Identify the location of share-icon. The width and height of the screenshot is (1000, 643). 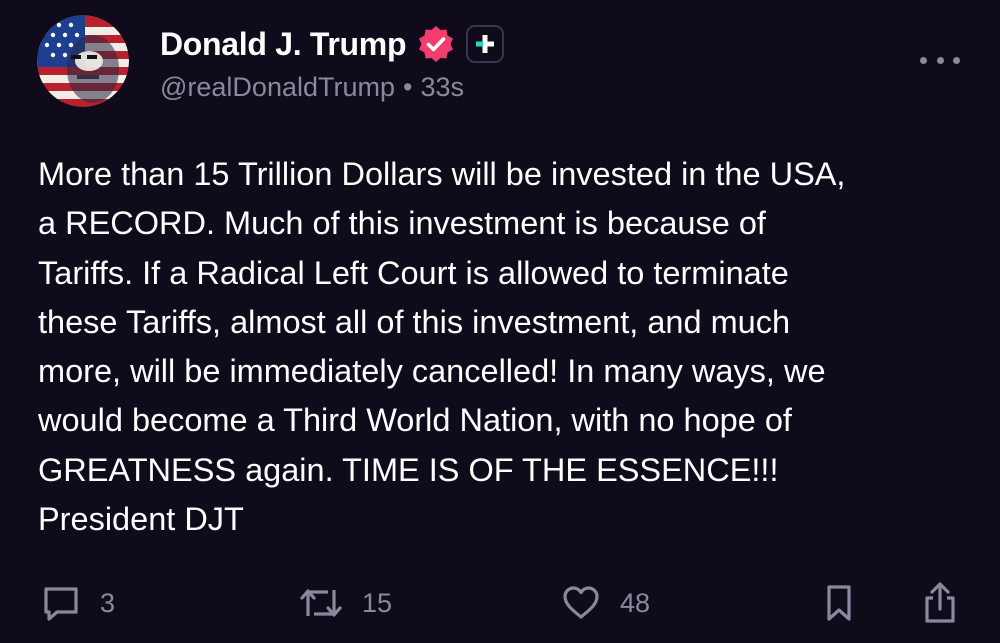
(940, 602).